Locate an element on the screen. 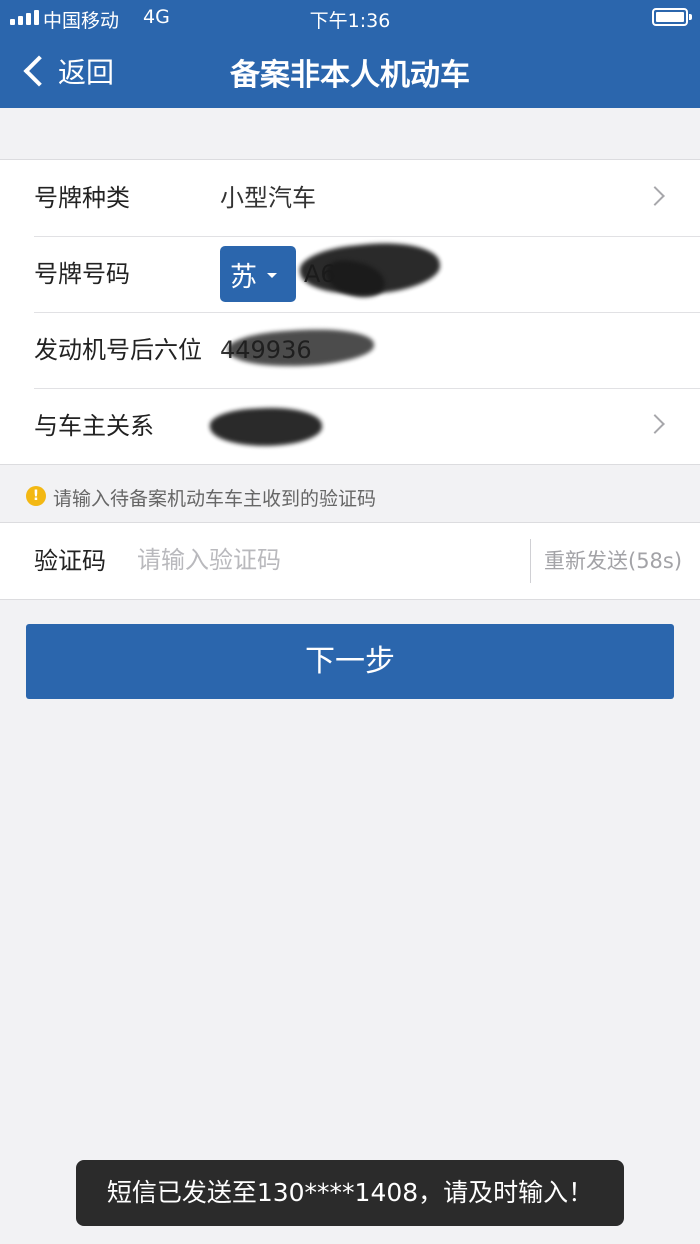 The height and width of the screenshot is (1244, 700). warning-icon: ! is located at coordinates (36, 496).